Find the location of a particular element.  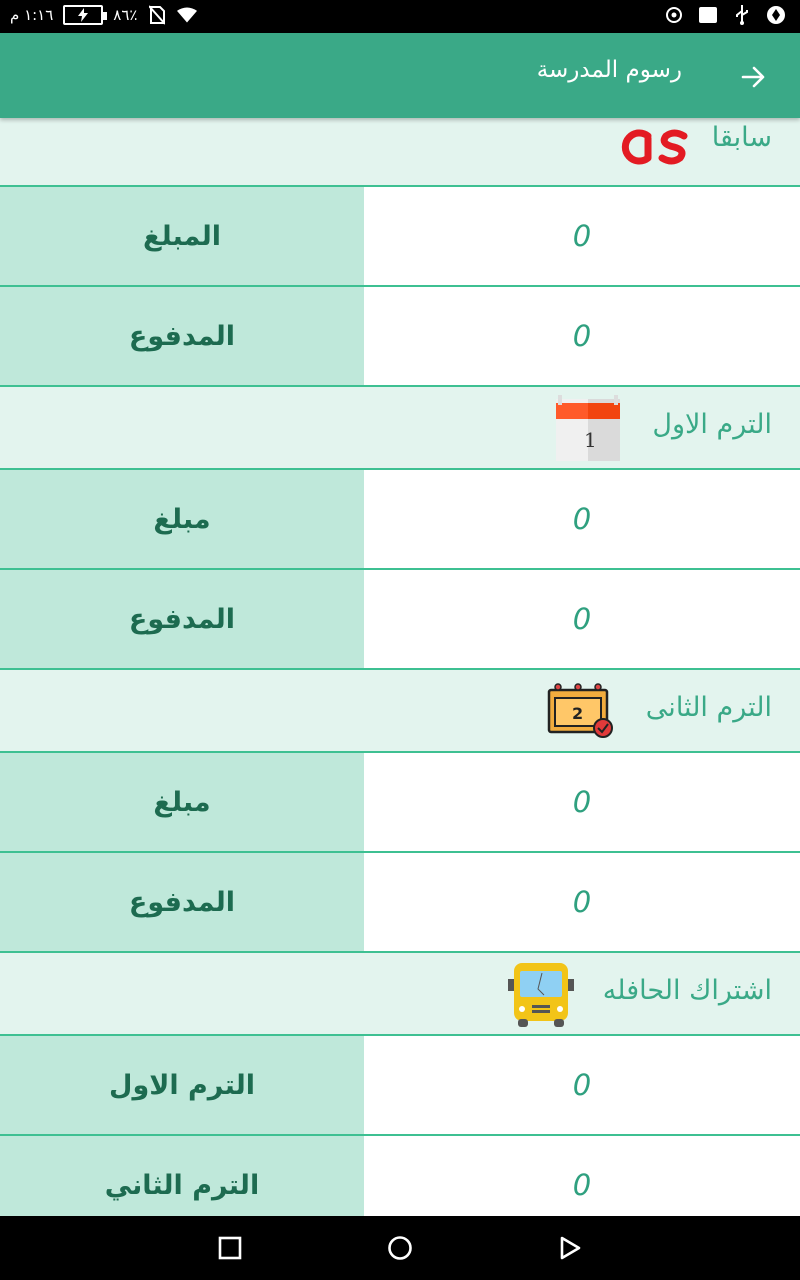

clock: ١:١٦ م is located at coordinates (32, 15).